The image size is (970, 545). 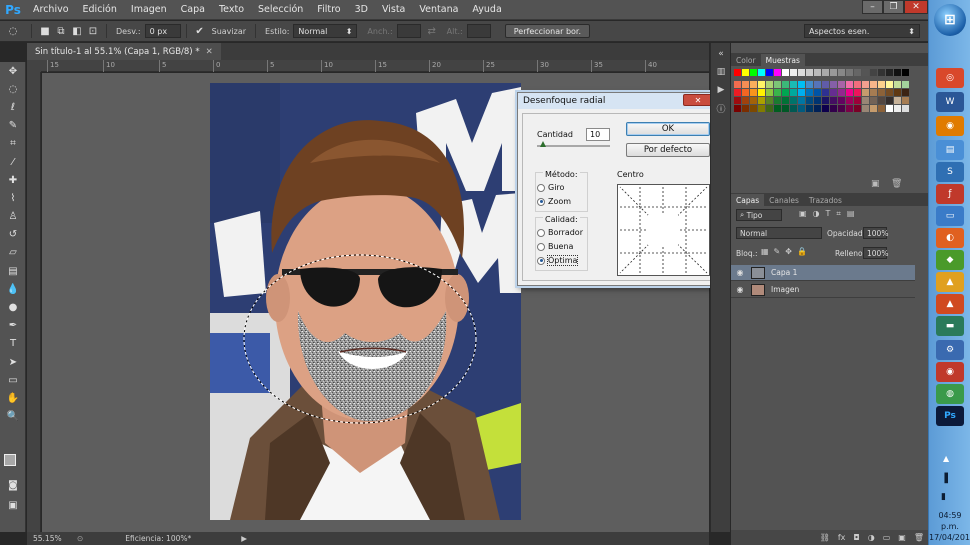 What do you see at coordinates (919, 537) in the screenshot?
I see `delete-layer-icon: 🗑` at bounding box center [919, 537].